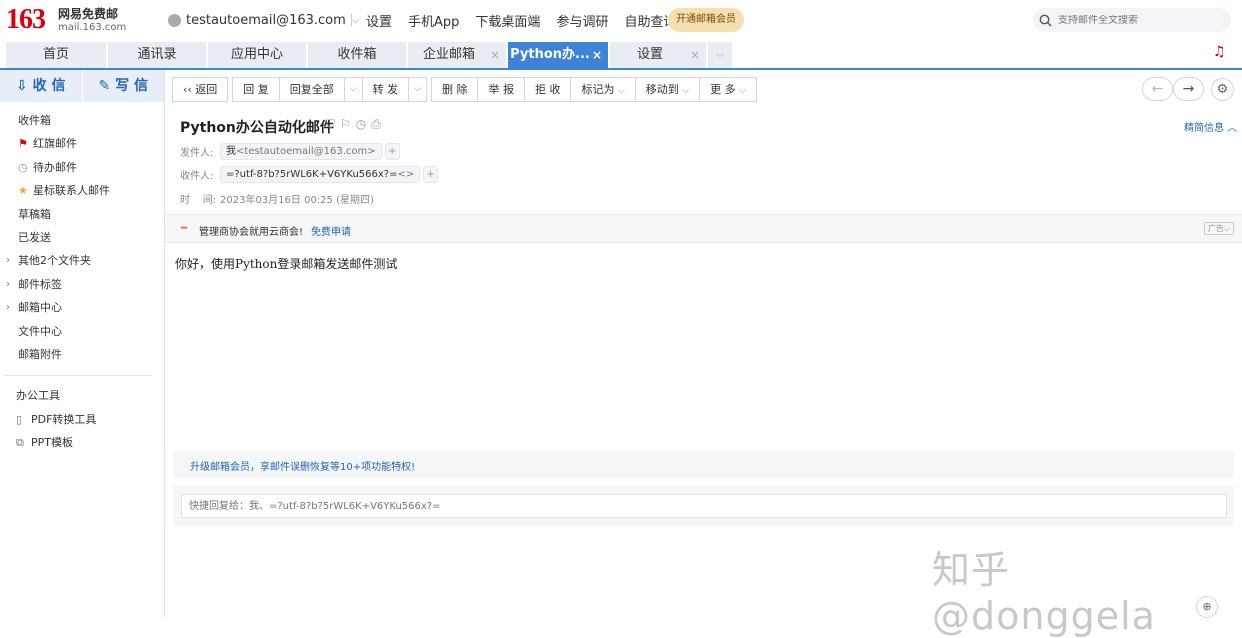 The height and width of the screenshot is (638, 1242). What do you see at coordinates (82, 354) in the screenshot?
I see `sidebar-item-attachments: 邮箱附件` at bounding box center [82, 354].